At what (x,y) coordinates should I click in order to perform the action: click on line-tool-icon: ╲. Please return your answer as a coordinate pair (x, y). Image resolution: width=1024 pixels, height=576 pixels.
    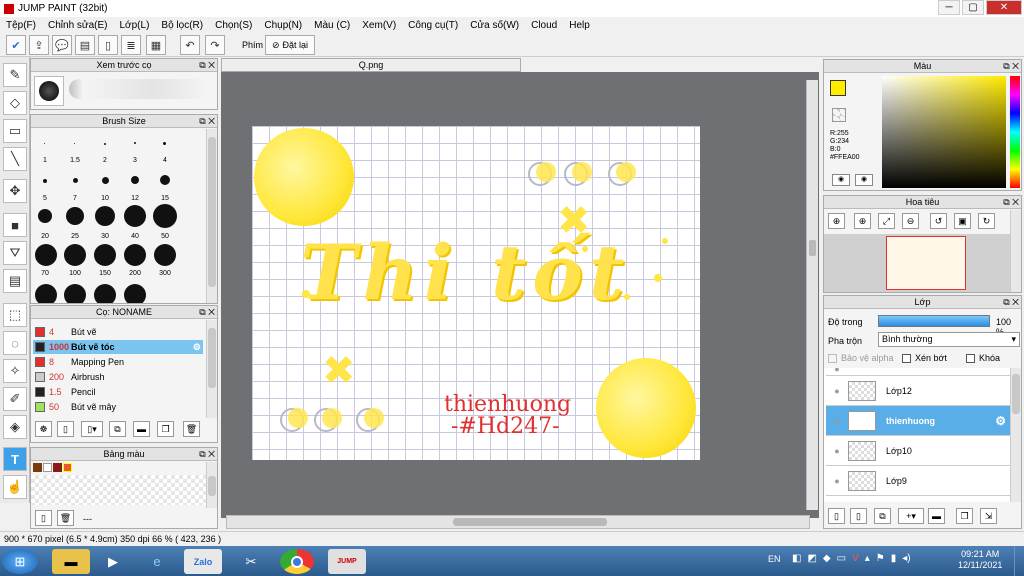
    Looking at the image, I should click on (15, 159).